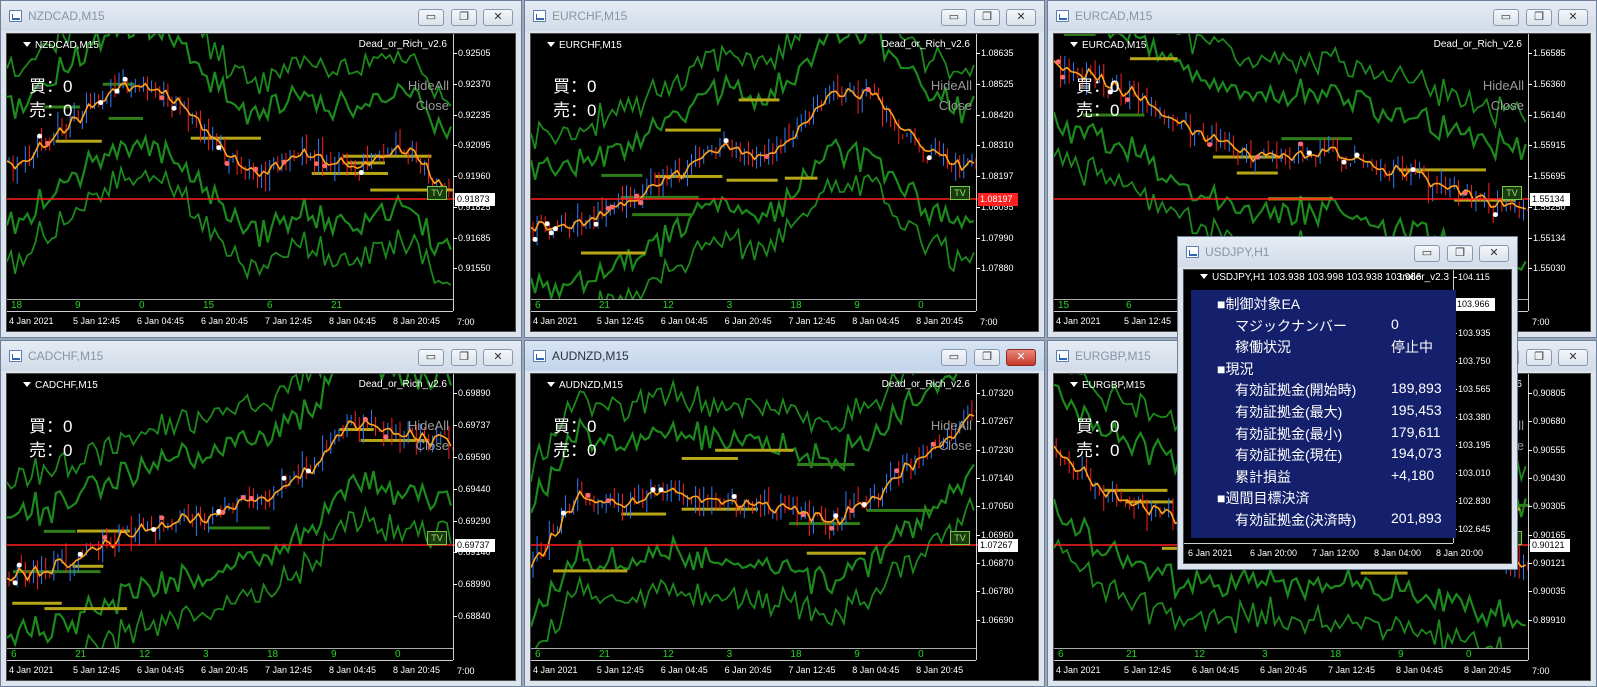 Image resolution: width=1597 pixels, height=687 pixels. I want to click on sub-number: 12, so click(145, 654).